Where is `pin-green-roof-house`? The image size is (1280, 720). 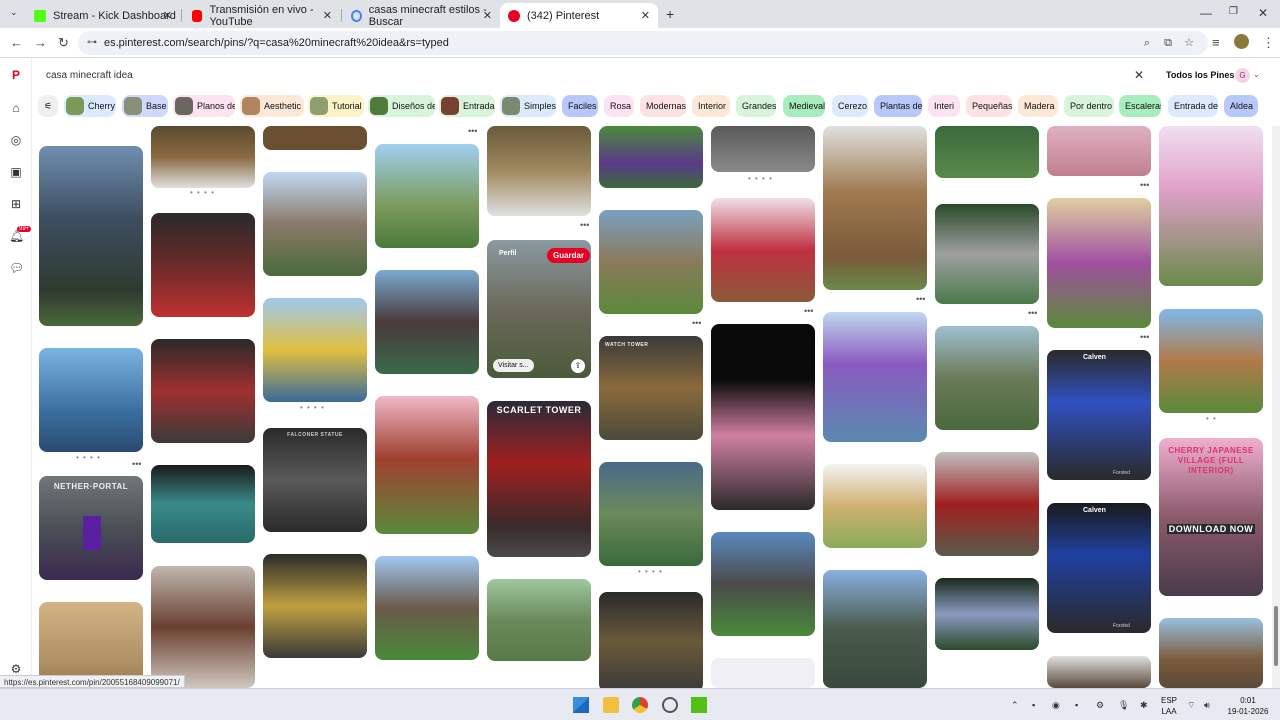
pin-green-roof-house is located at coordinates (651, 262).